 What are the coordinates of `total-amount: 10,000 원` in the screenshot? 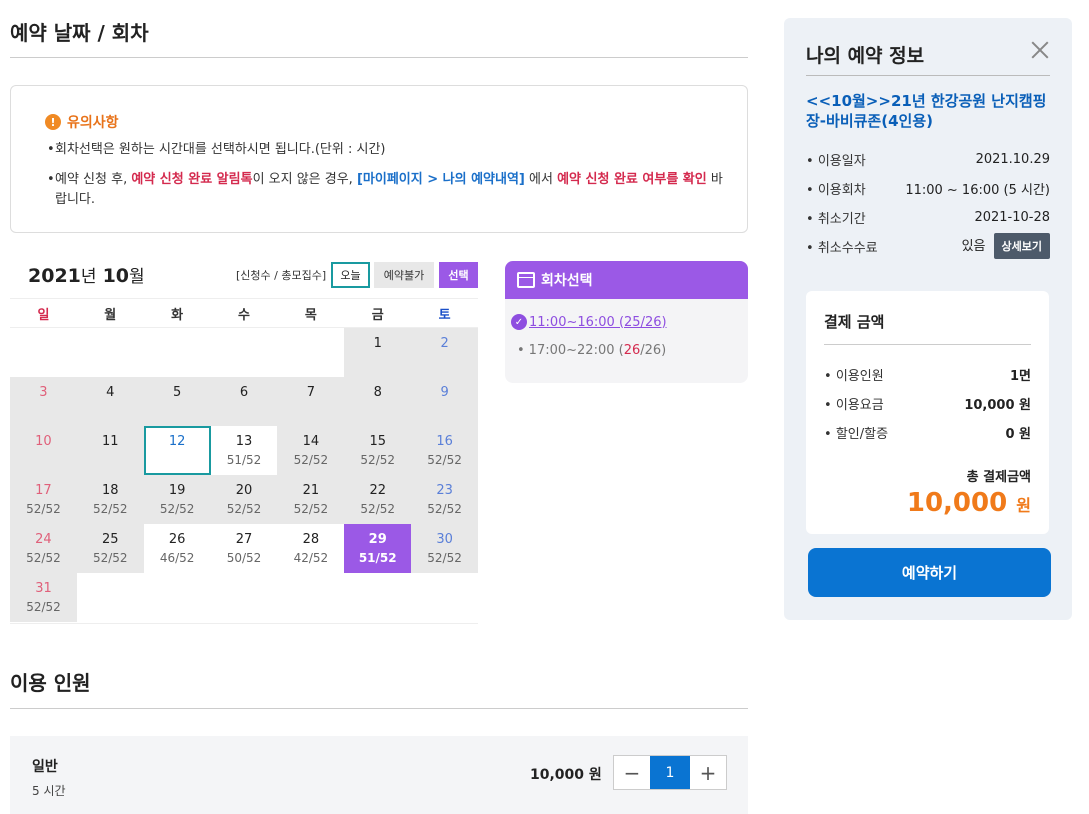 It's located at (969, 503).